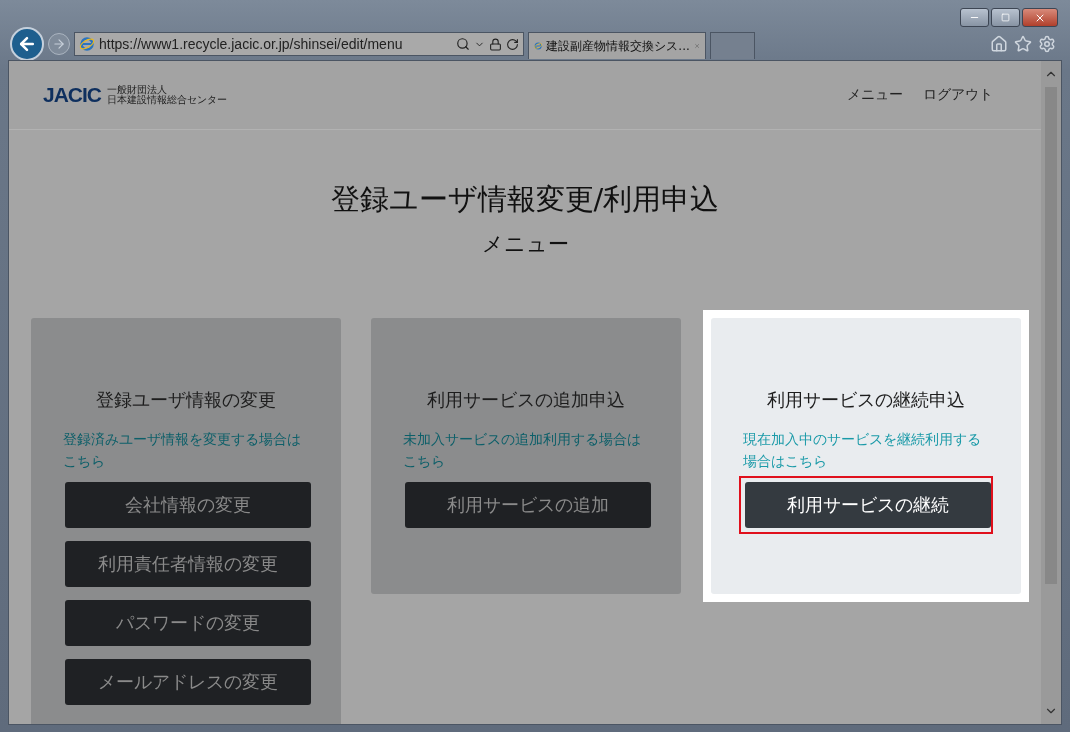 This screenshot has width=1070, height=732. I want to click on maximize-icon, so click(1005, 17).